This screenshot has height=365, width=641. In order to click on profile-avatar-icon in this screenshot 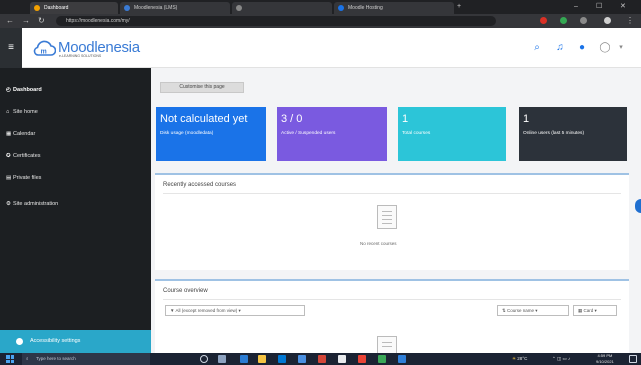, I will do `click(607, 20)`.